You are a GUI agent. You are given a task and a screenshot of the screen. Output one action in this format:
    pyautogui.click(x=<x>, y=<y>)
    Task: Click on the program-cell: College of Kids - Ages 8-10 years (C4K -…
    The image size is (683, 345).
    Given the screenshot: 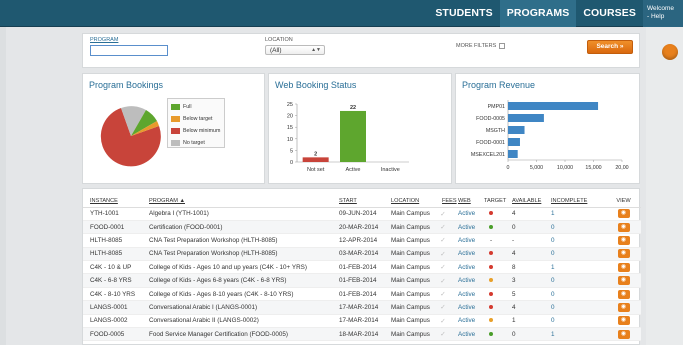 What is the action you would take?
    pyautogui.click(x=237, y=294)
    